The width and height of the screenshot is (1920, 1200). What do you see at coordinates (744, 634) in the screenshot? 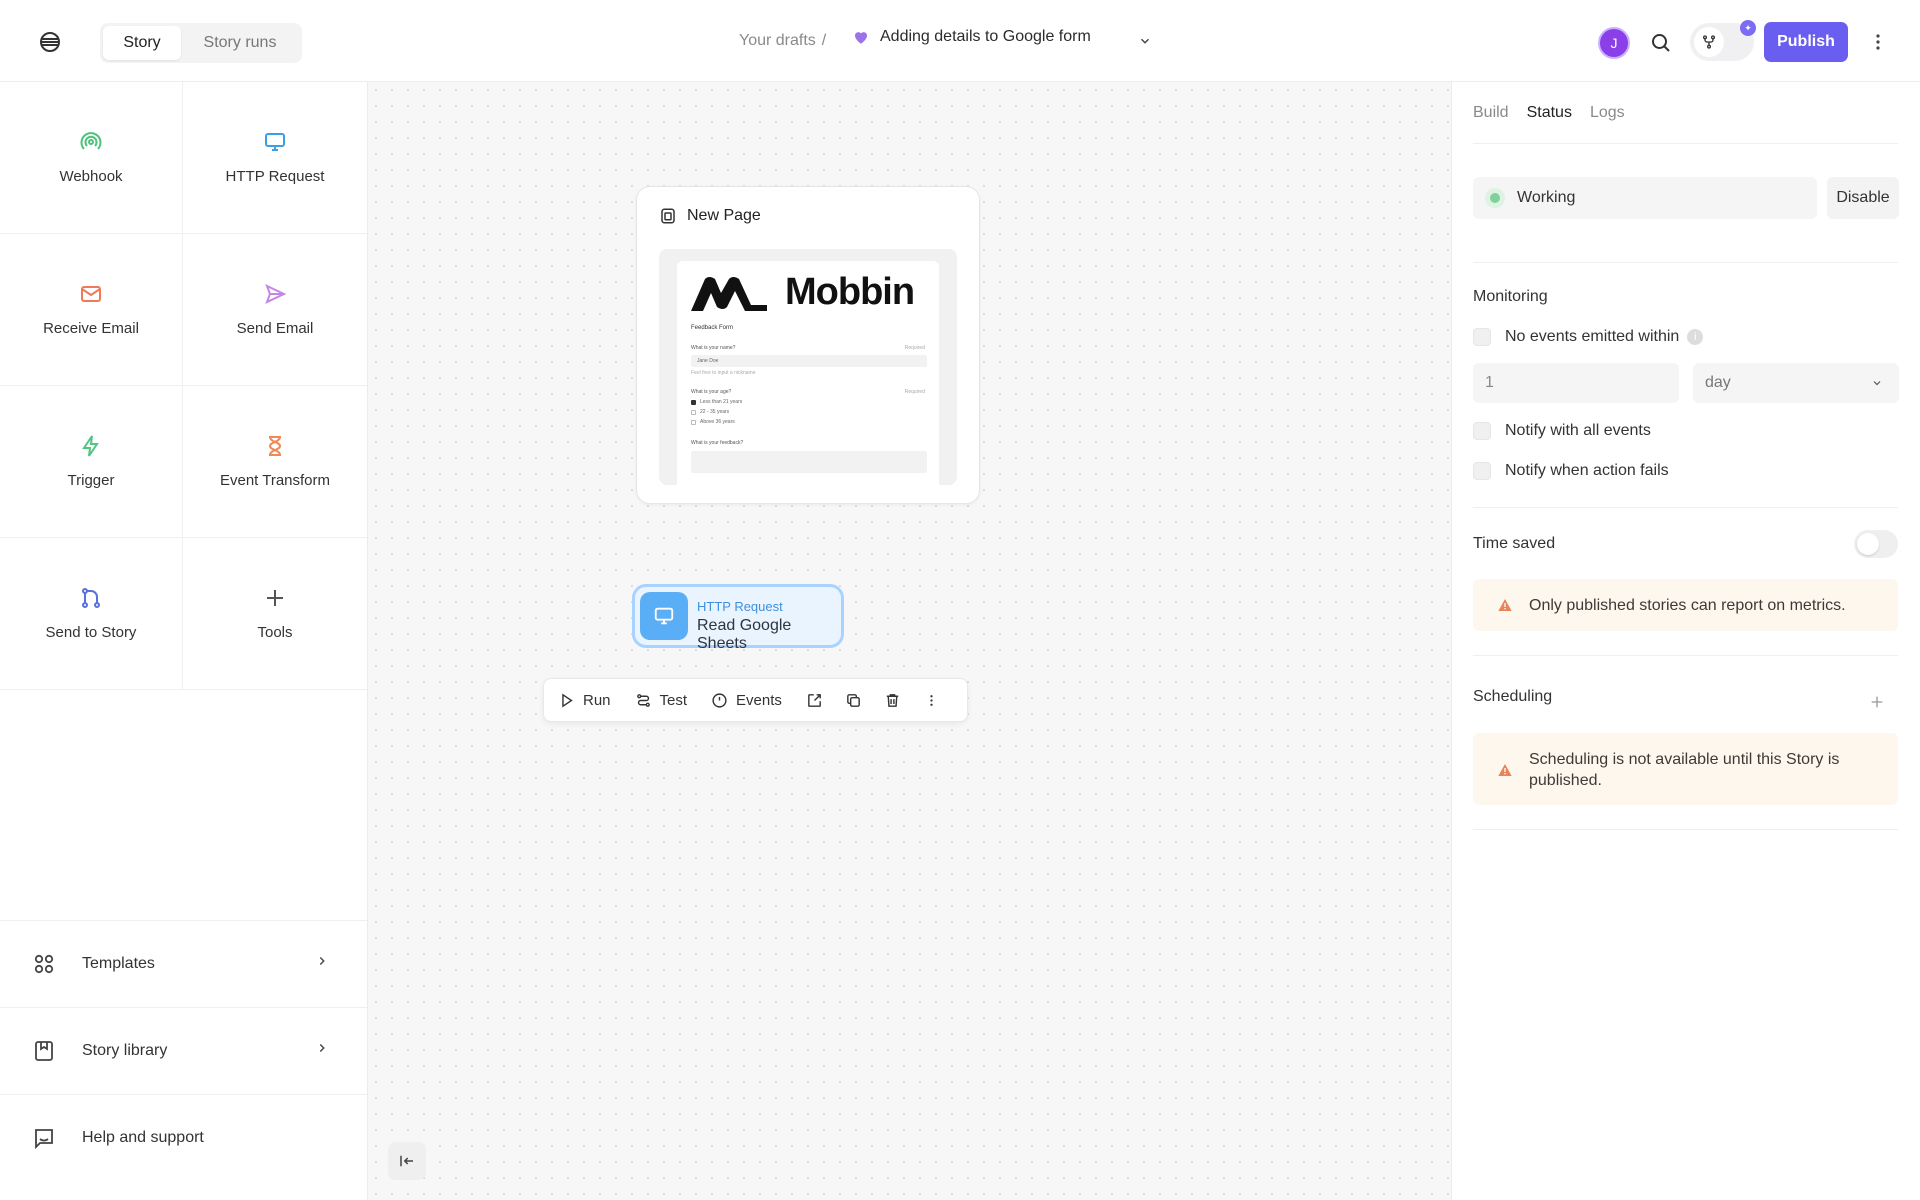
I see `node-name: Read Google Sheets` at bounding box center [744, 634].